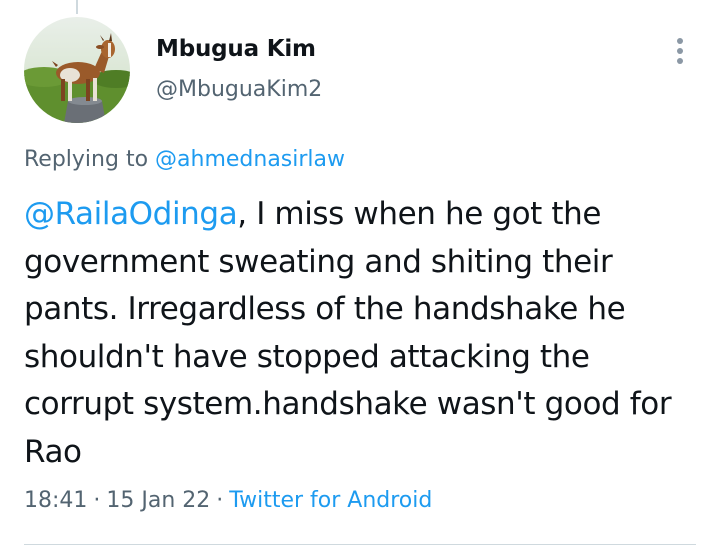 The width and height of the screenshot is (720, 548). I want to click on replying-to-mention-link: @ahmednasirlaw, so click(250, 159).